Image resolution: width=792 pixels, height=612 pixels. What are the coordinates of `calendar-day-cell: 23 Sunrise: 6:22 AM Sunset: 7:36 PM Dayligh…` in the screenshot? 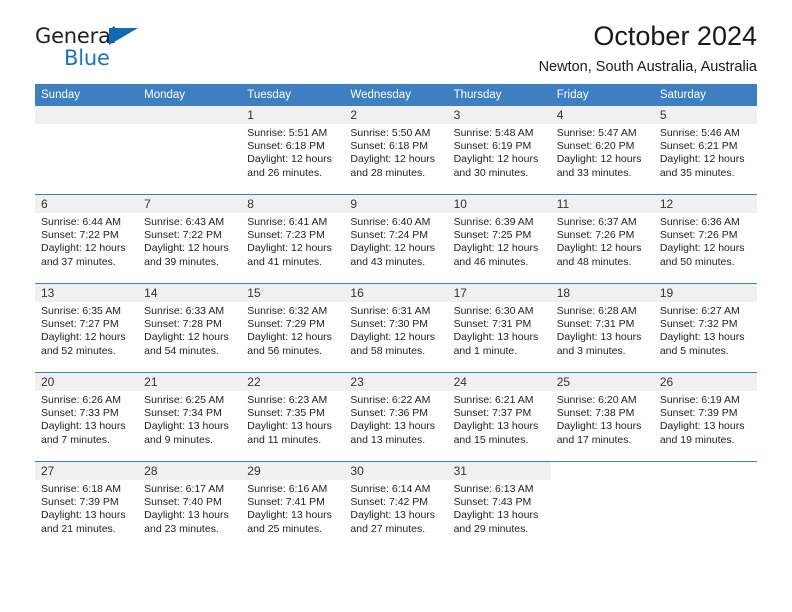 It's located at (396, 417).